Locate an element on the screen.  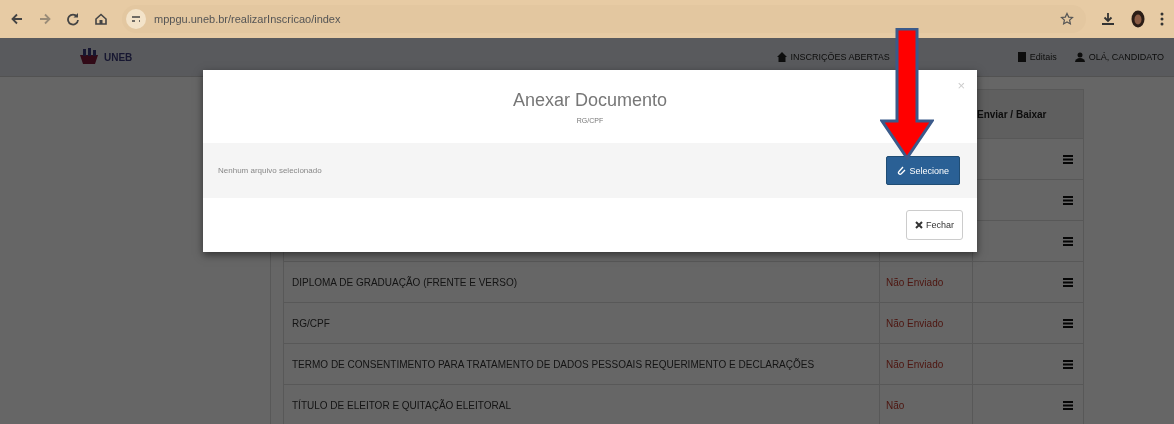
reload-icon is located at coordinates (73, 19).